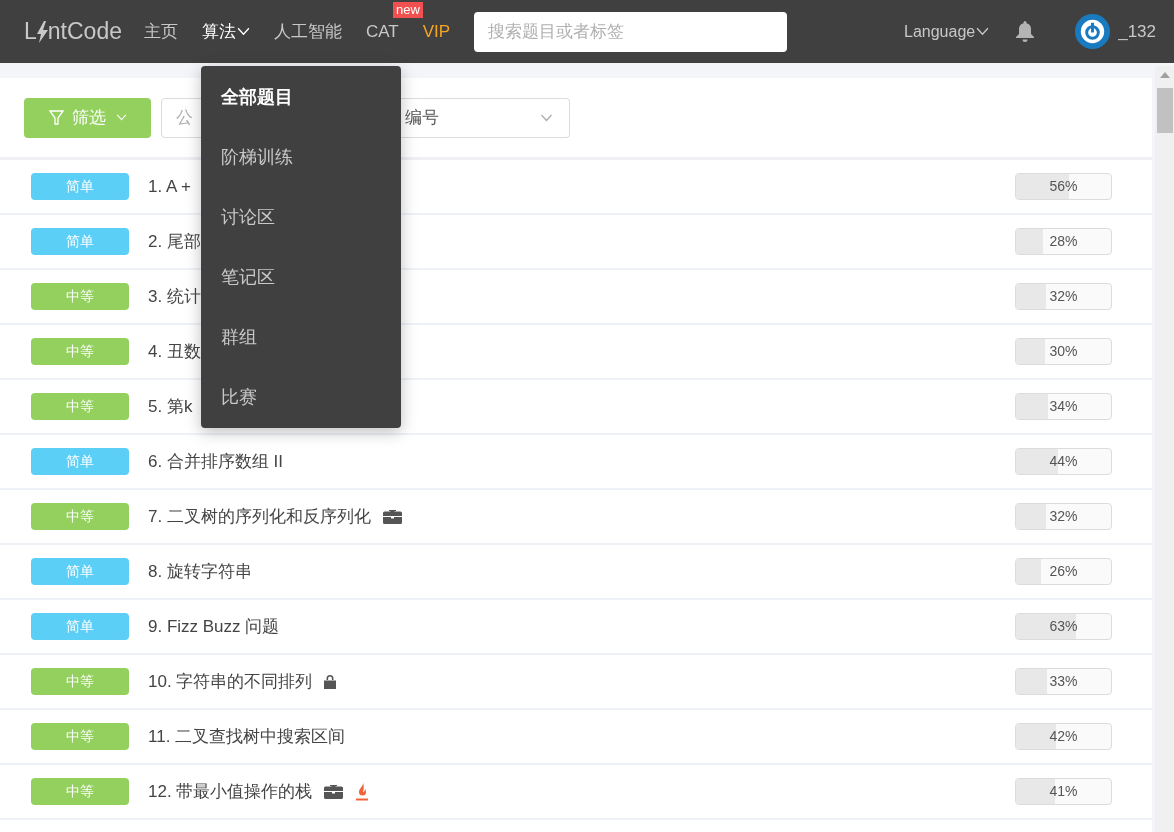  Describe the element at coordinates (42, 31) in the screenshot. I see `lightning-icon` at that location.